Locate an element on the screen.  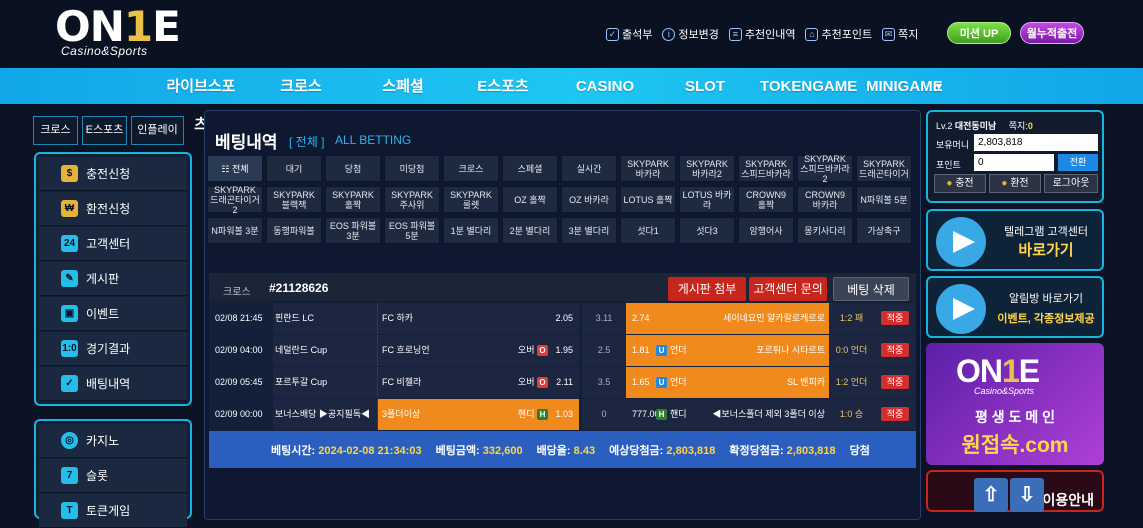
bet-filter-tab: 대기 is located at coordinates (294, 168).